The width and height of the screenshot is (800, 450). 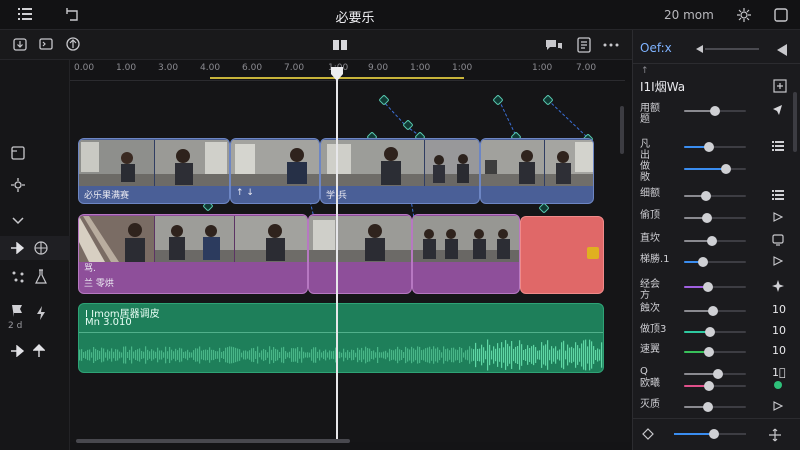 I want to click on property-row: 细额, so click(x=715, y=196).